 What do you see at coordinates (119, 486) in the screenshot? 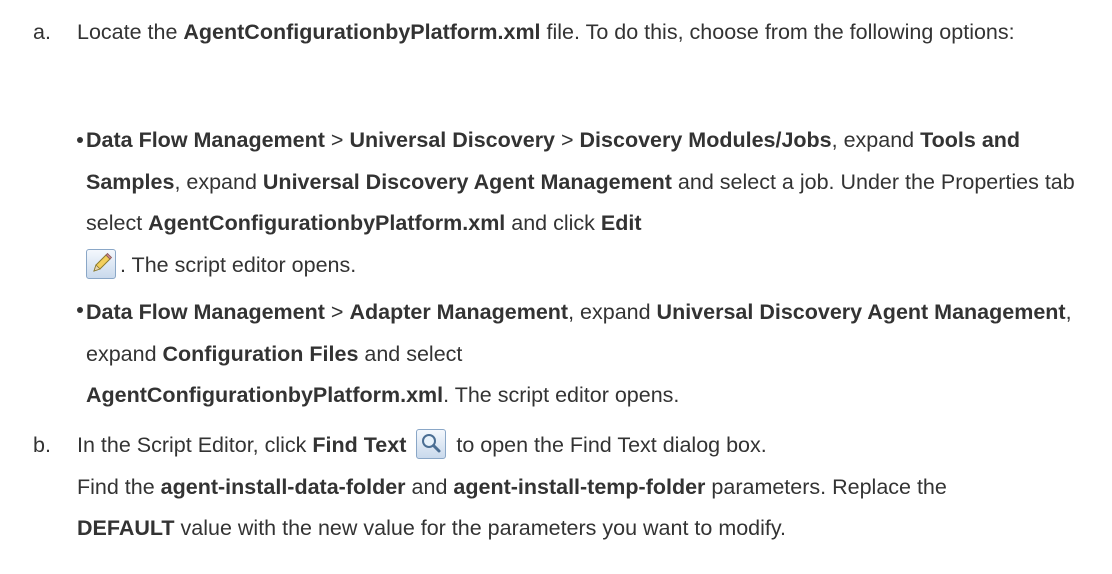
I see `instruction-text: Find the` at bounding box center [119, 486].